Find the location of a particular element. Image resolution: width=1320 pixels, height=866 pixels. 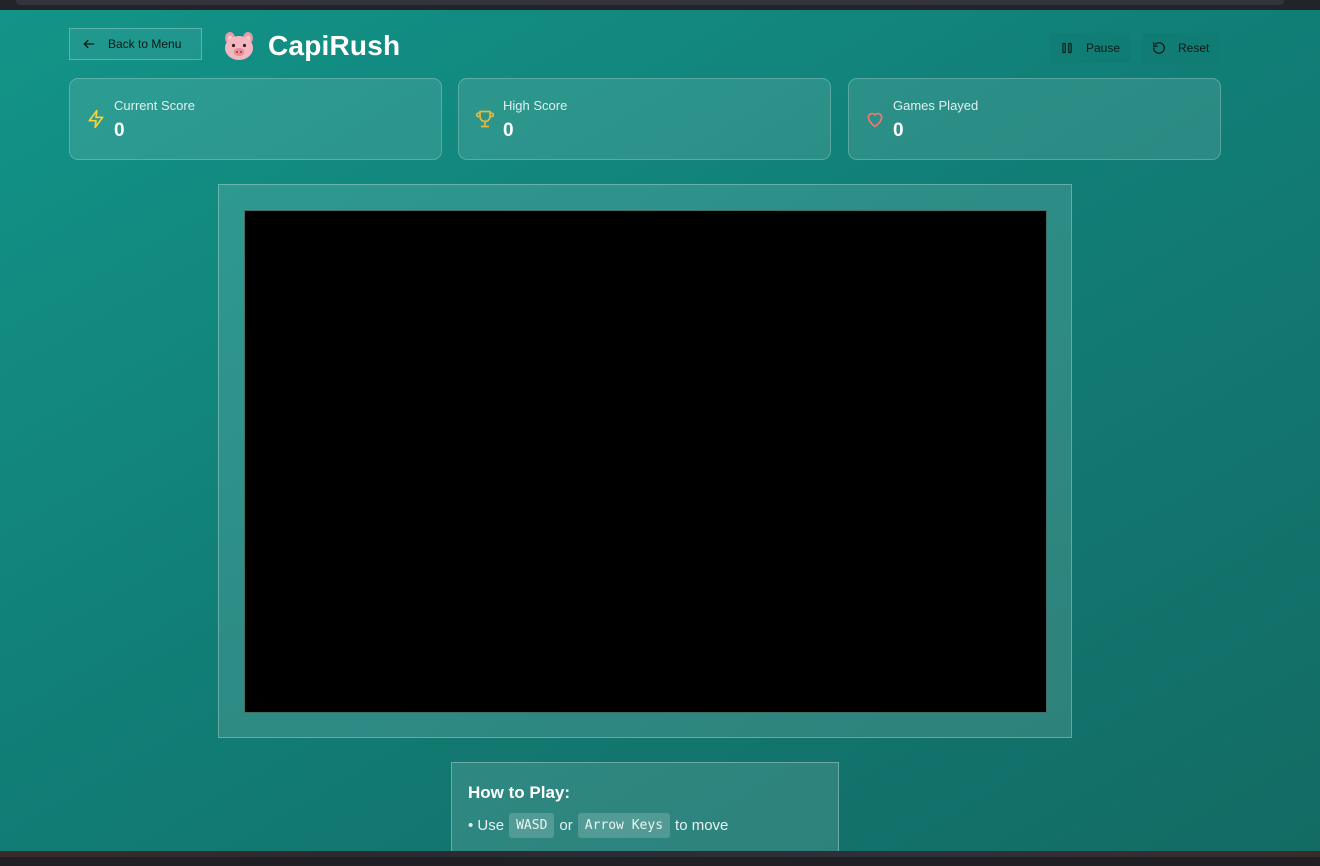

current-score-value: 0 is located at coordinates (119, 130).